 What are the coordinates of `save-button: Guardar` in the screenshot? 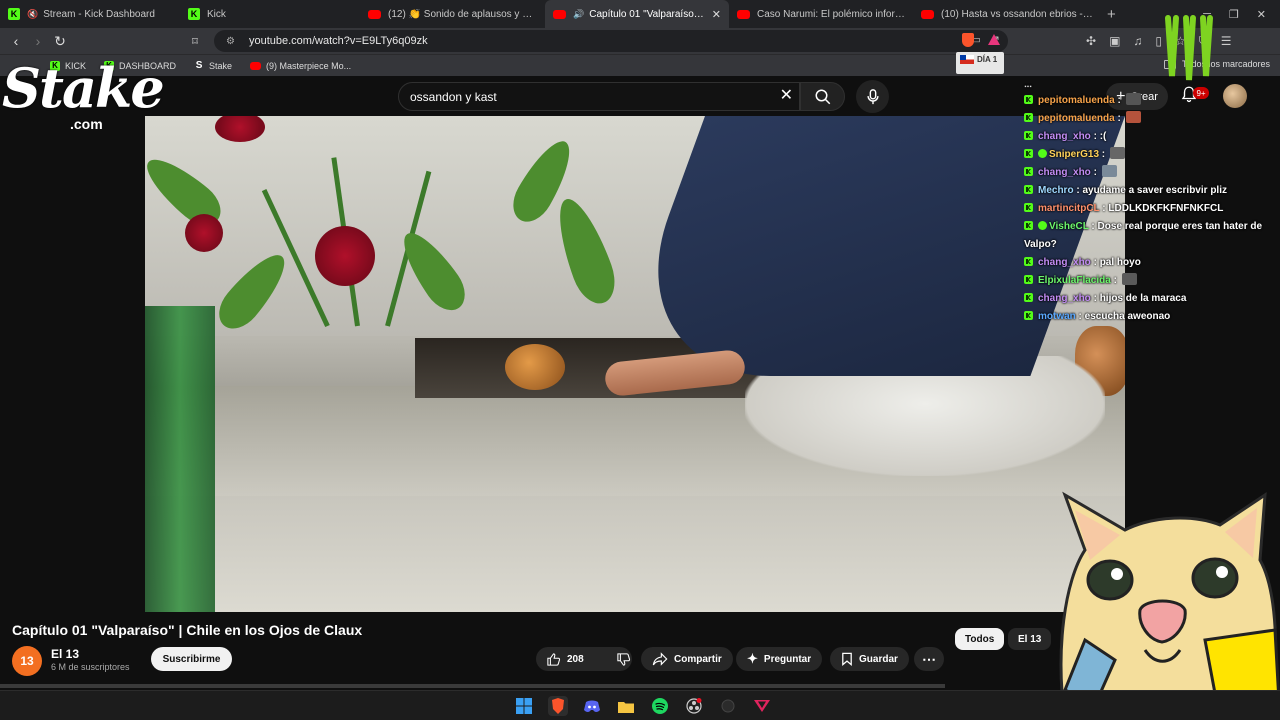 It's located at (869, 659).